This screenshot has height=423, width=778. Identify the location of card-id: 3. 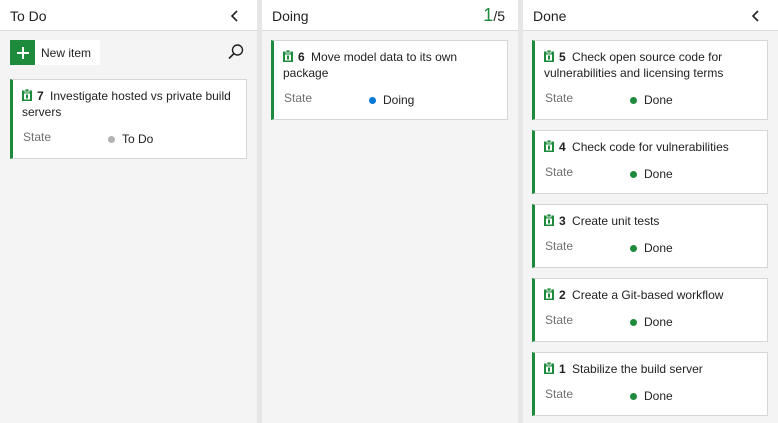
(562, 221).